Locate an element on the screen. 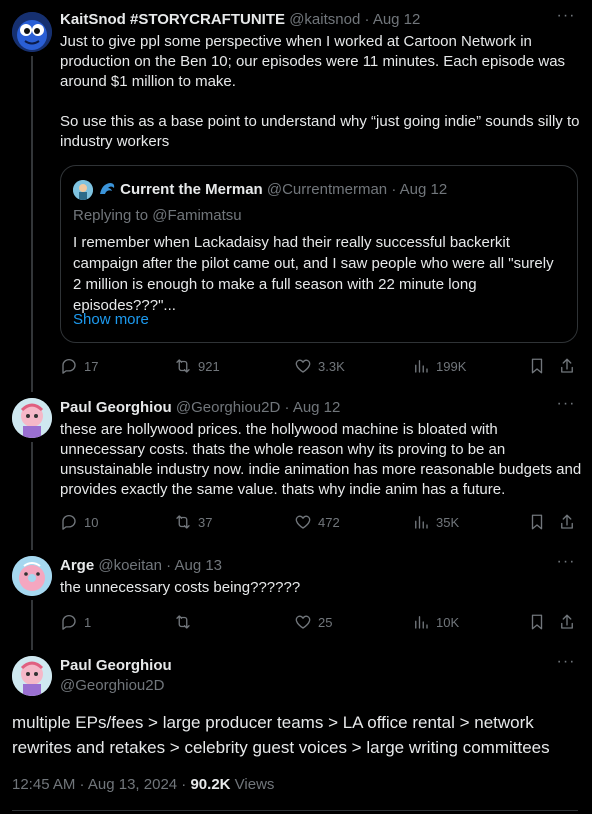 This screenshot has width=592, height=814. donut-avatar-icon is located at coordinates (32, 576).